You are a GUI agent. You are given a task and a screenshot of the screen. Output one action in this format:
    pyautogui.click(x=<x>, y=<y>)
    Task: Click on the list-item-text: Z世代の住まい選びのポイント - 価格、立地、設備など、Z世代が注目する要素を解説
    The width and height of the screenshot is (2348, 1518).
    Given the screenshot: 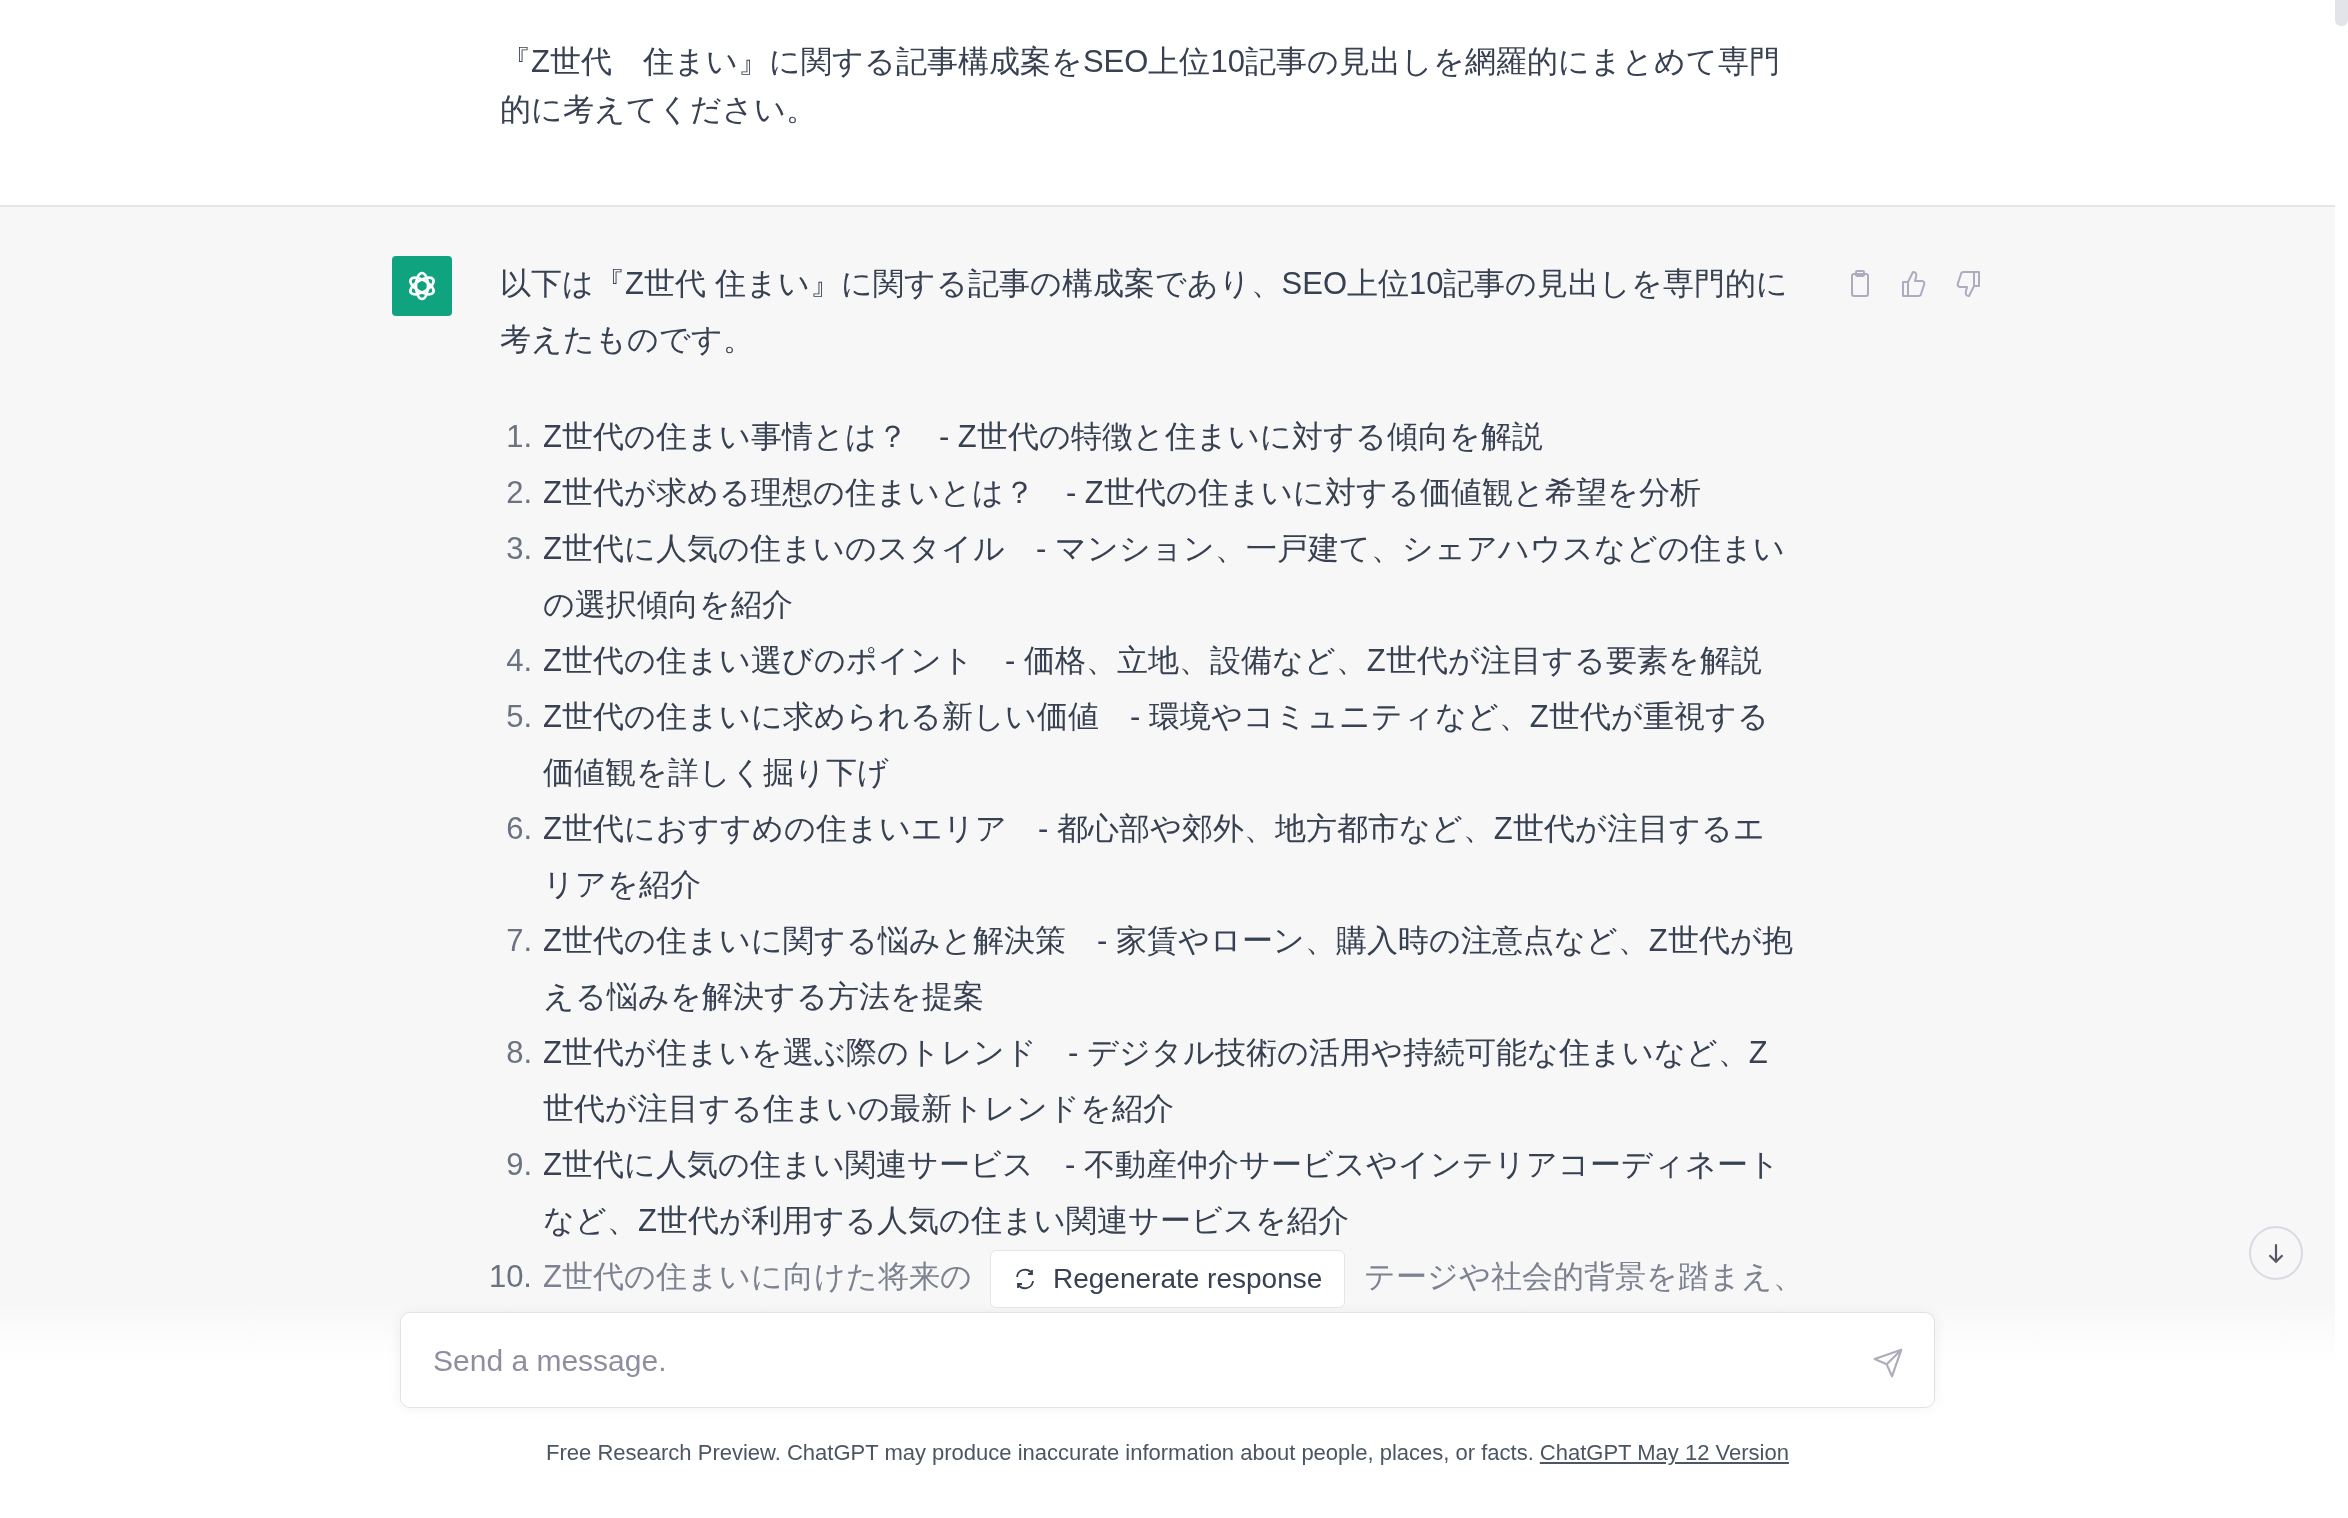 What is the action you would take?
    pyautogui.click(x=1153, y=661)
    